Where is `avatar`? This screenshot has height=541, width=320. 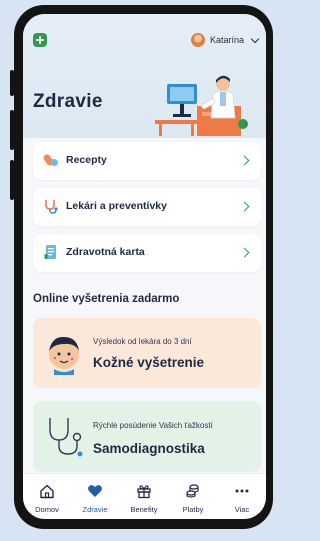 avatar is located at coordinates (197, 40).